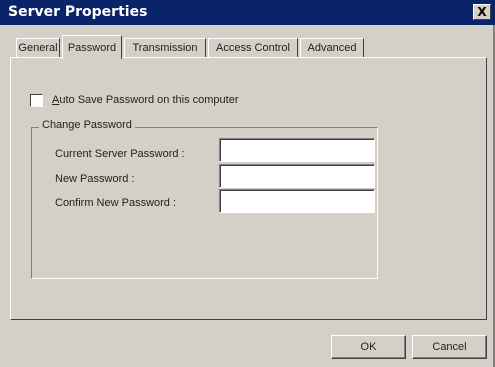 The image size is (495, 367). Describe the element at coordinates (332, 48) in the screenshot. I see `tab-advanced: Advanced` at that location.